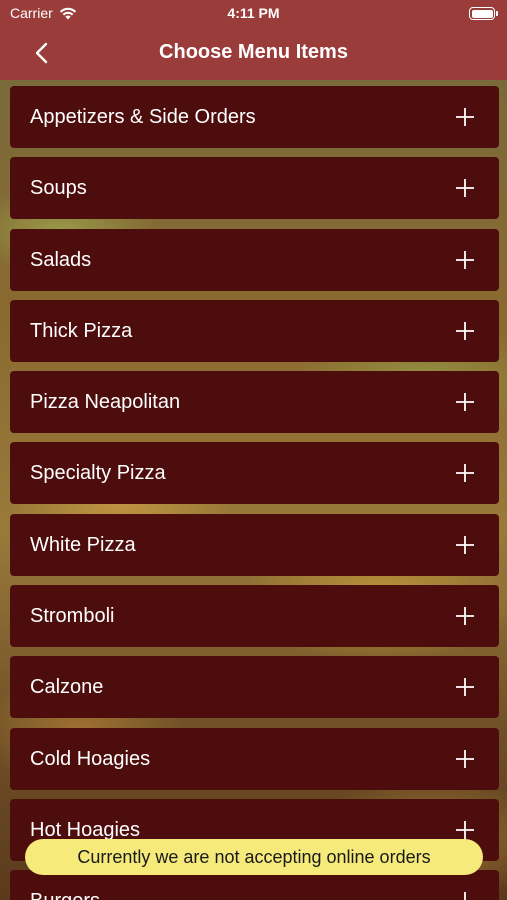 Image resolution: width=507 pixels, height=900 pixels. I want to click on status-time: 4:11 PM, so click(253, 13).